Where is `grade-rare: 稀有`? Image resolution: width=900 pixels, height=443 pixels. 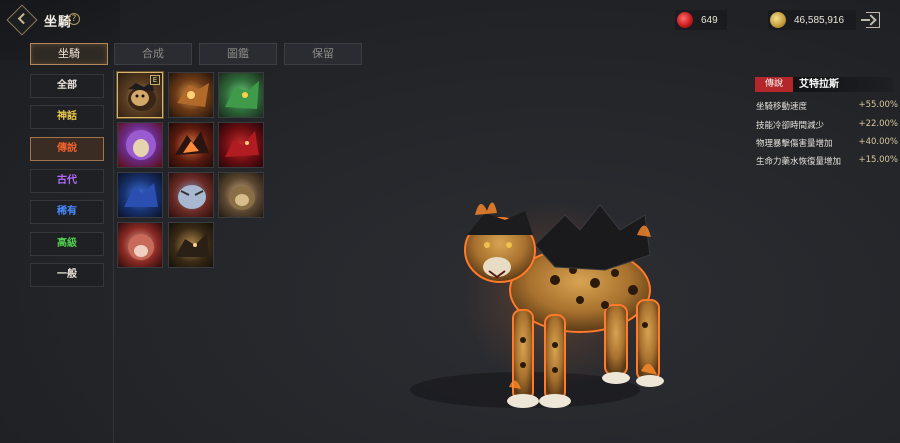
grade-rare: 稀有 is located at coordinates (67, 212).